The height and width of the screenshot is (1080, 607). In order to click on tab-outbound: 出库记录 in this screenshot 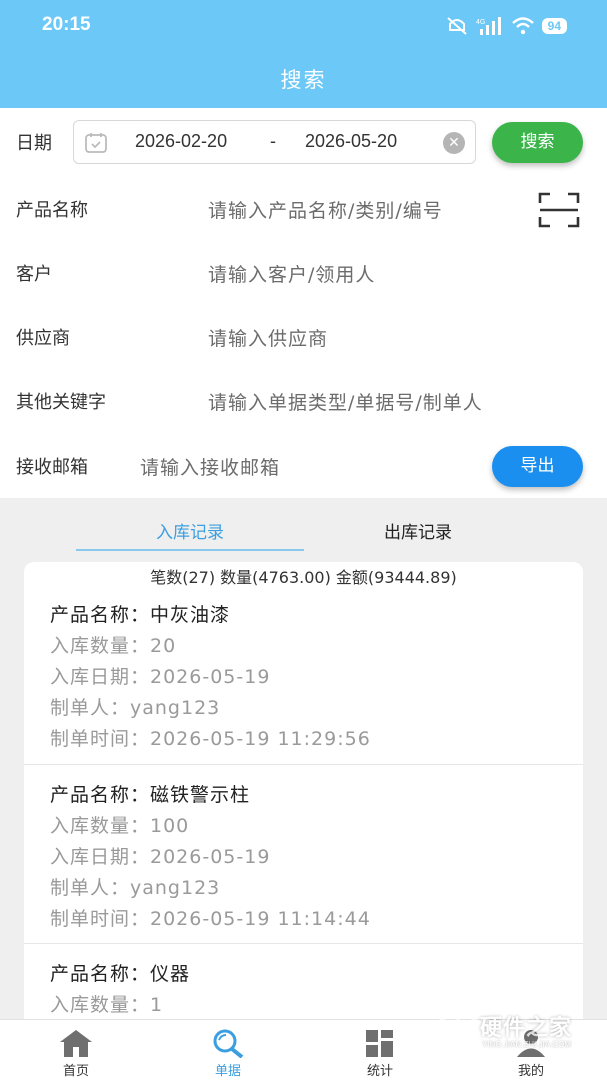, I will do `click(418, 530)`.